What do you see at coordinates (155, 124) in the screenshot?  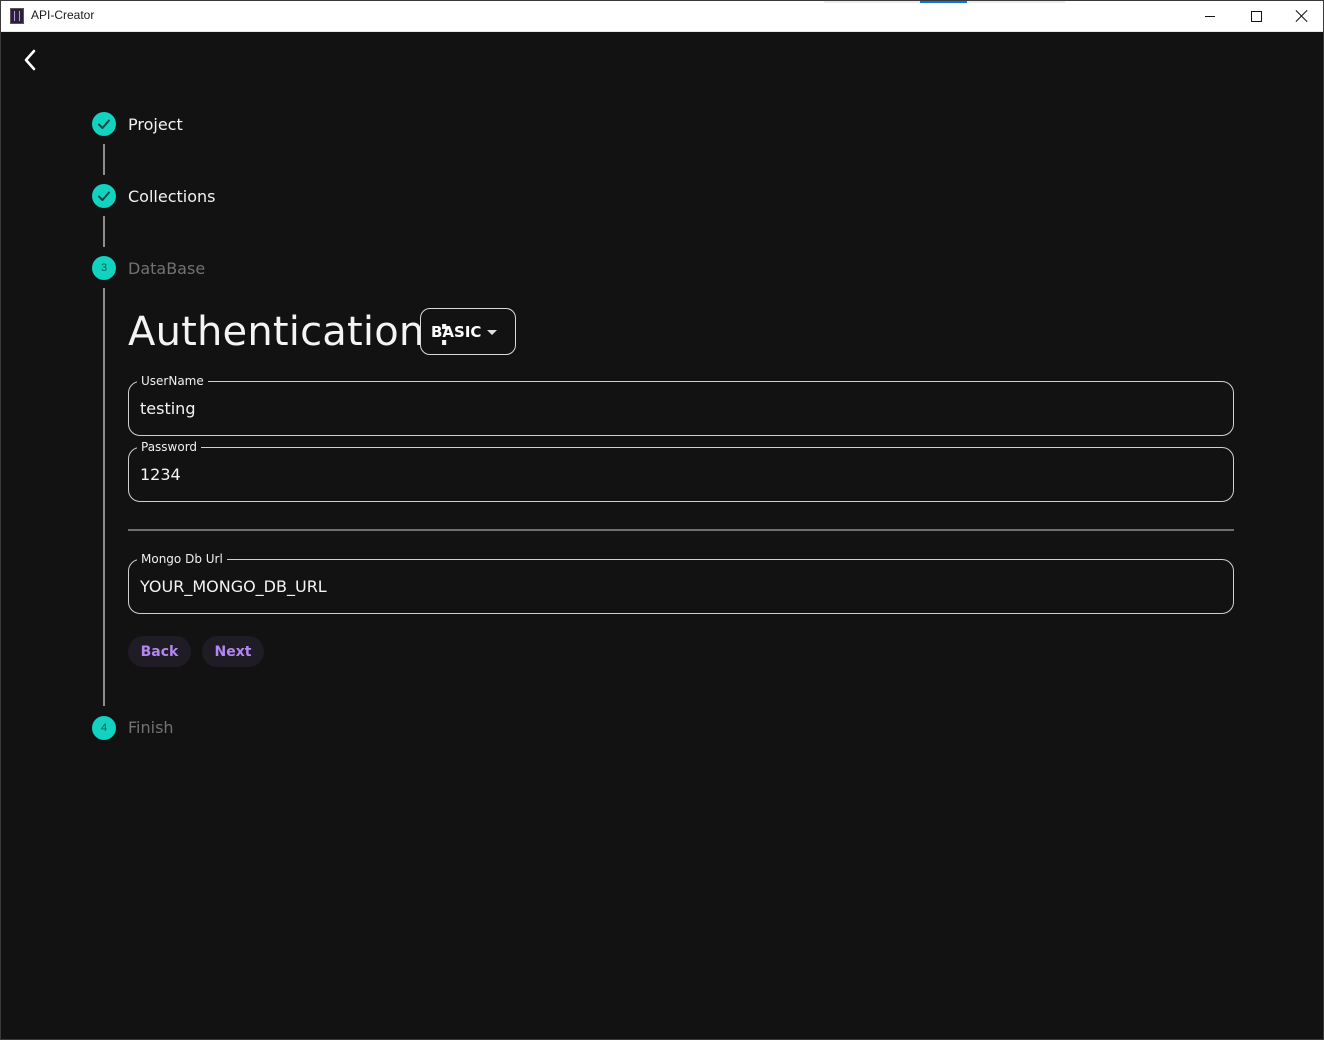 I see `step-1-label: Project` at bounding box center [155, 124].